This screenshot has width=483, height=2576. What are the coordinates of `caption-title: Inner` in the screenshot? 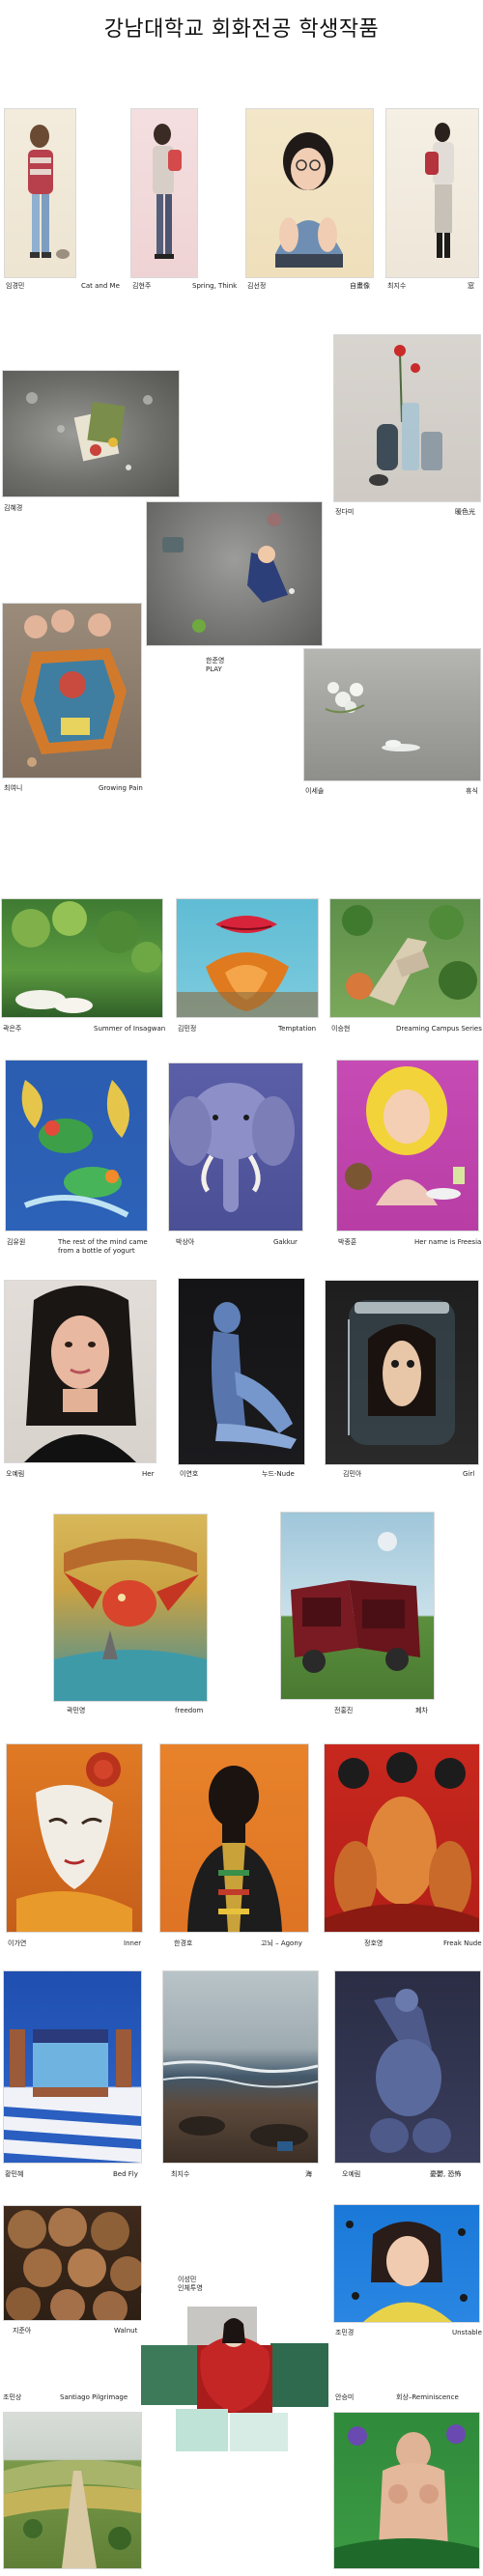 It's located at (133, 1943).